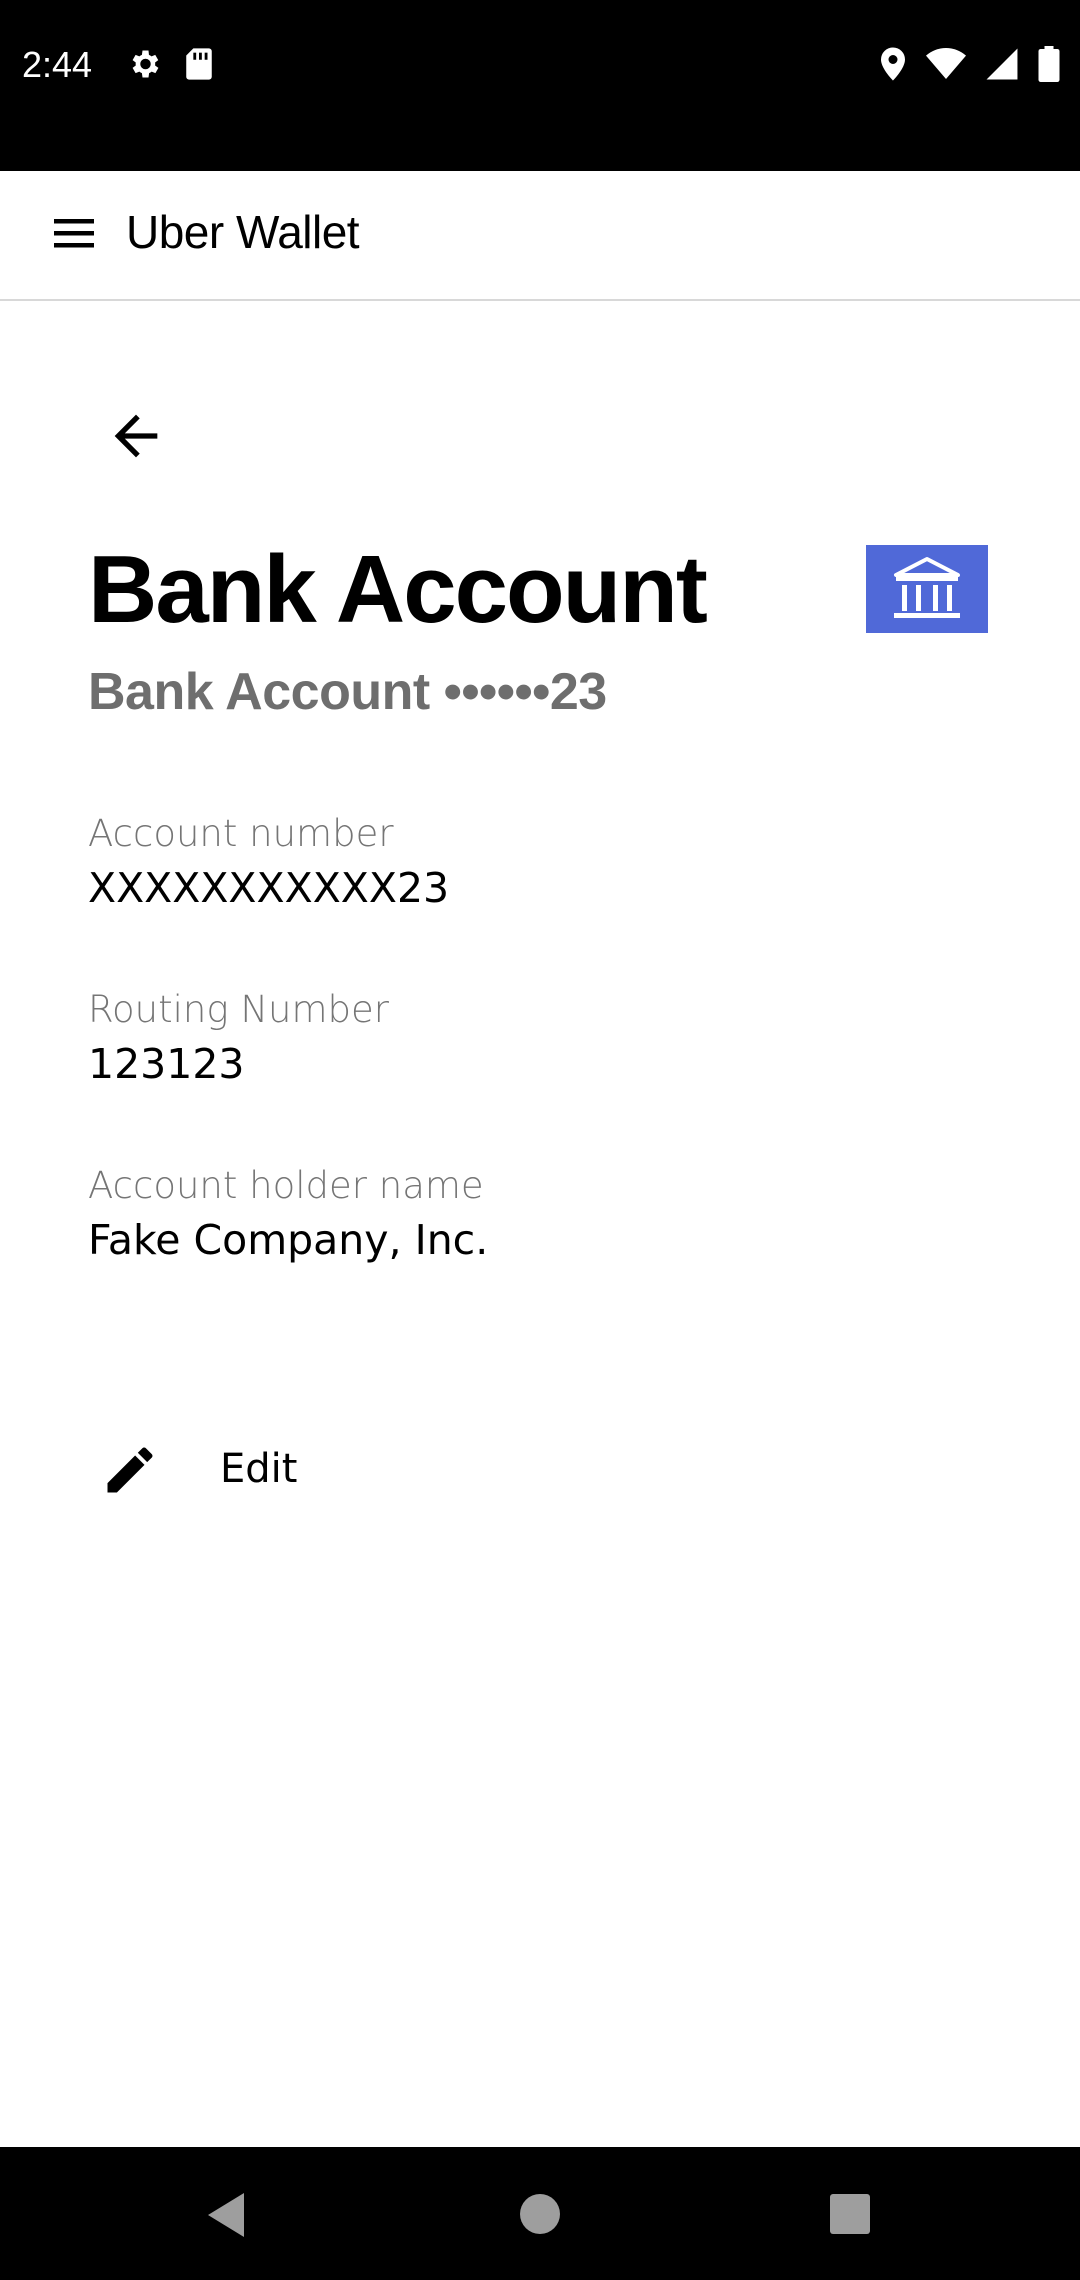 The image size is (1080, 2280). What do you see at coordinates (1049, 64) in the screenshot?
I see `battery-icon` at bounding box center [1049, 64].